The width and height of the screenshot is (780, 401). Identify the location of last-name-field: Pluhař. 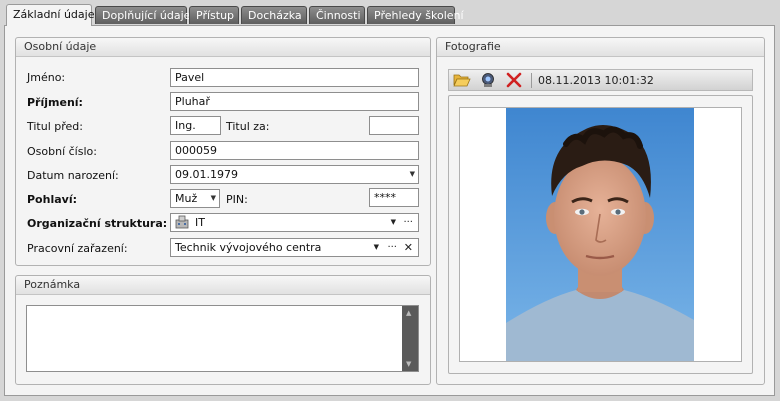
(294, 101).